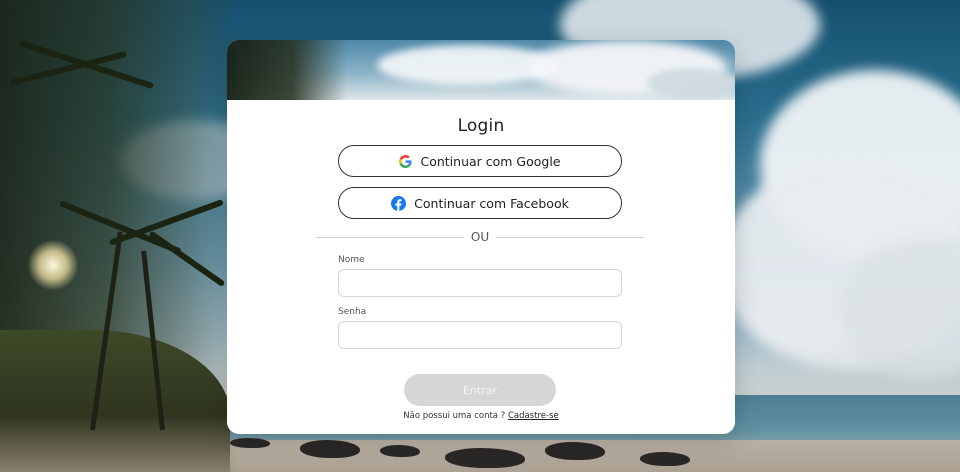  Describe the element at coordinates (481, 70) in the screenshot. I see `login-banner-image` at that location.